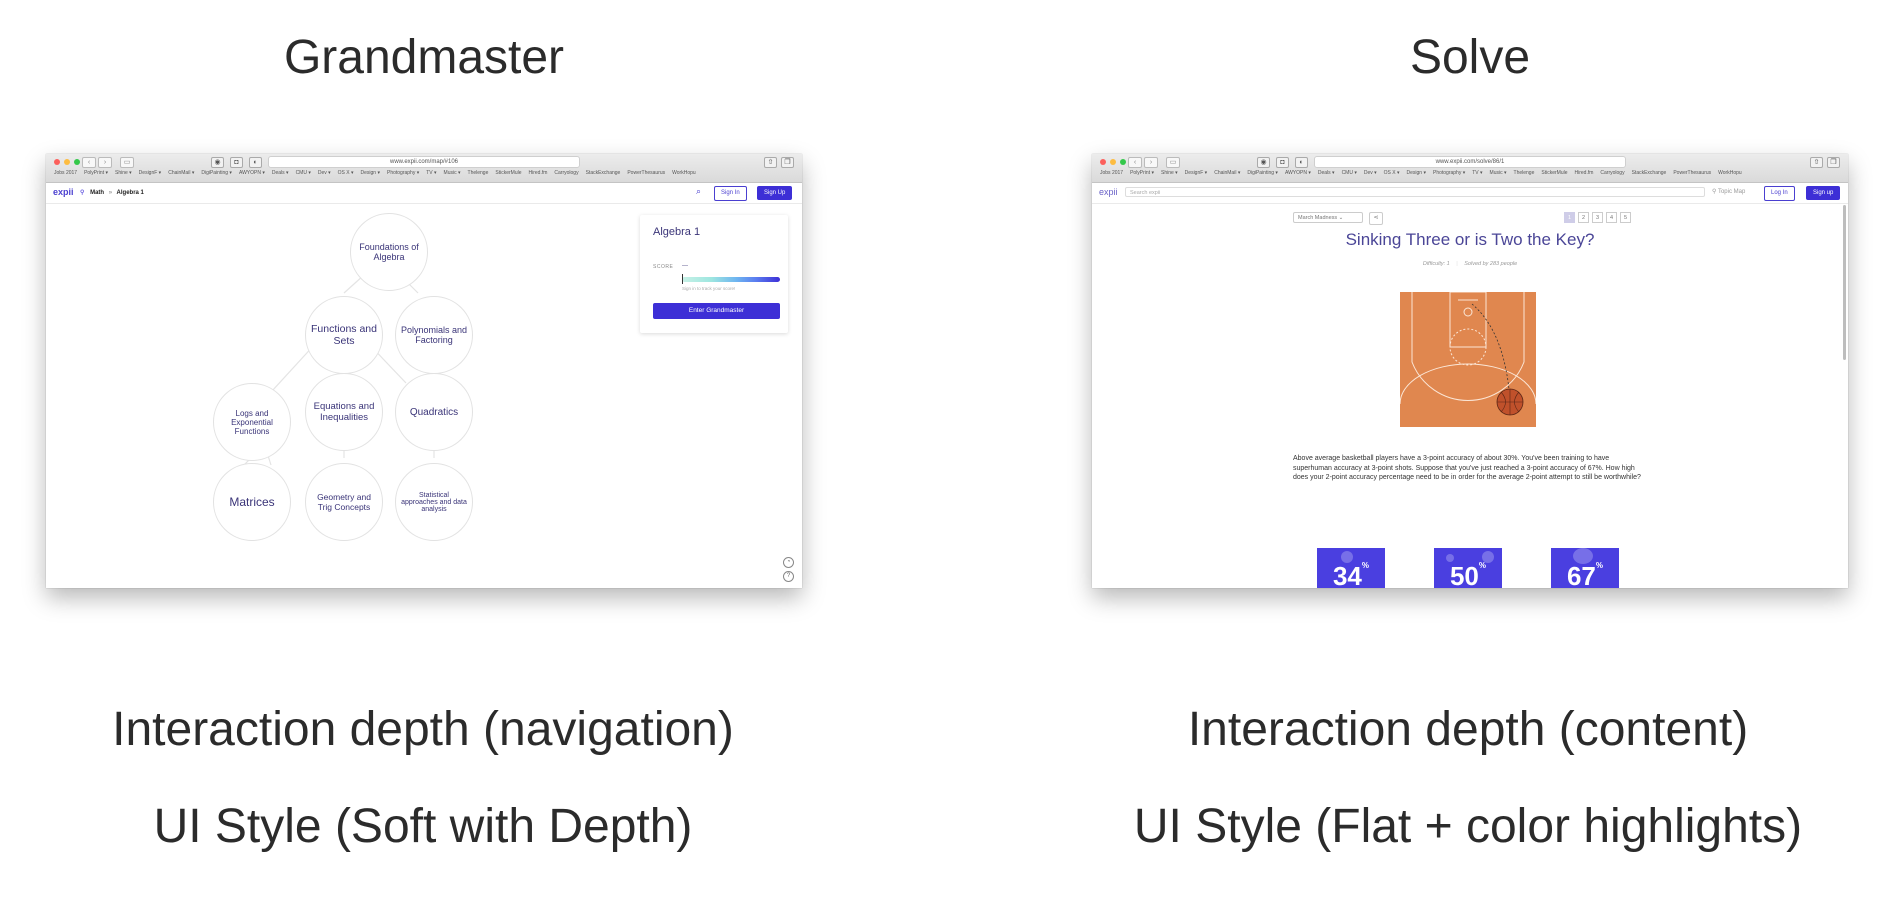  What do you see at coordinates (1583, 217) in the screenshot?
I see `page-2: 2` at bounding box center [1583, 217].